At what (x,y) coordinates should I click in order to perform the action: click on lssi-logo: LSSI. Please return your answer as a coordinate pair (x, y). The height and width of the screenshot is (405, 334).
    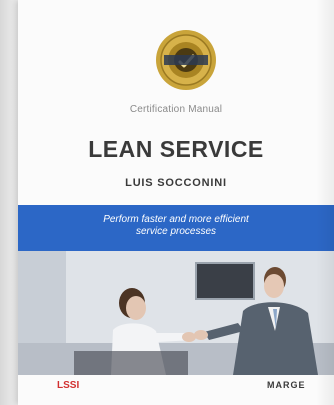
    Looking at the image, I should click on (68, 385).